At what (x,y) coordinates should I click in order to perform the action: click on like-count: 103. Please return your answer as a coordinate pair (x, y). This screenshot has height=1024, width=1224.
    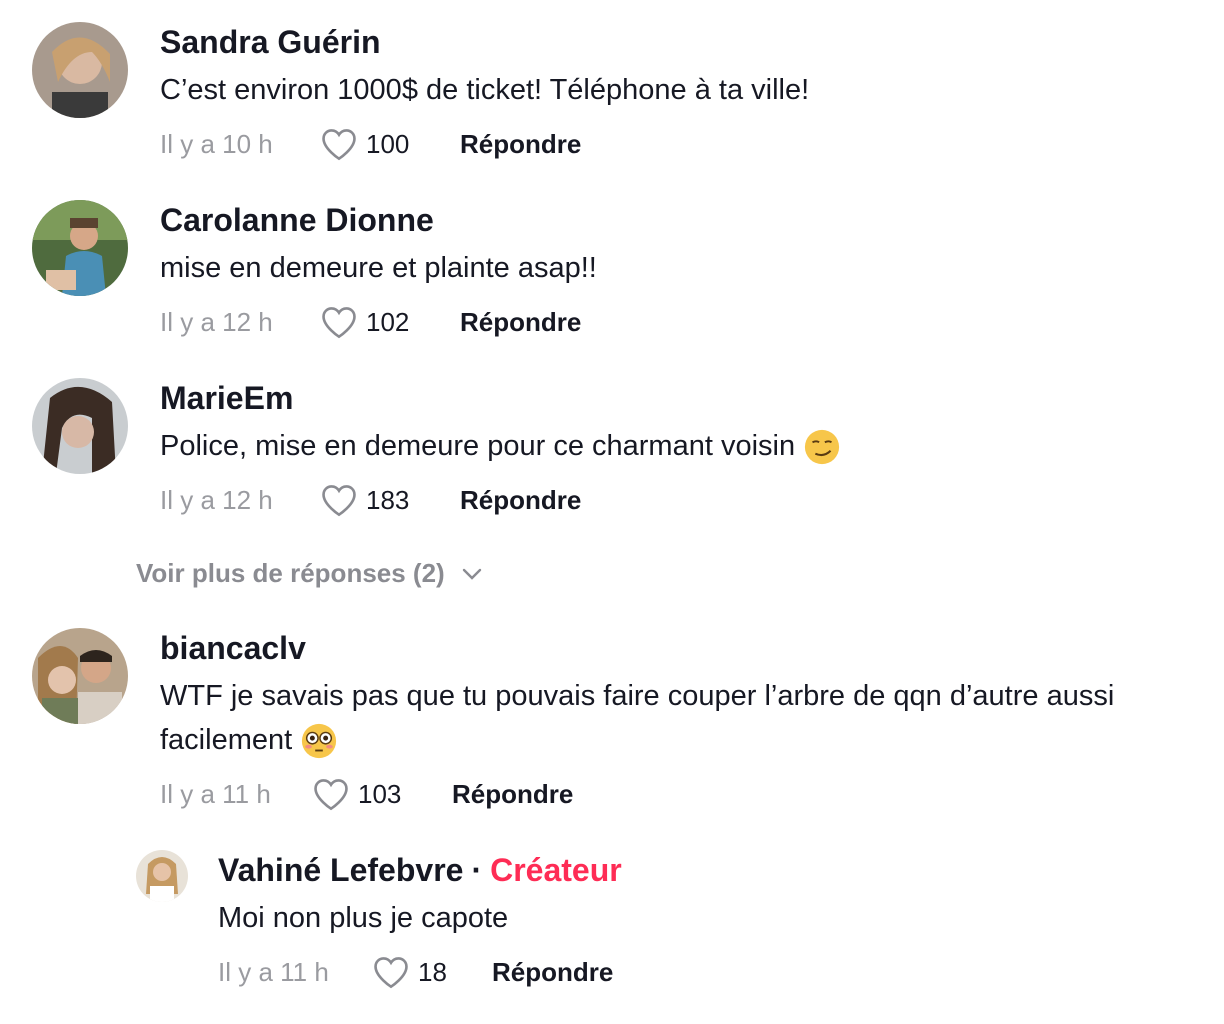
    Looking at the image, I should click on (380, 793).